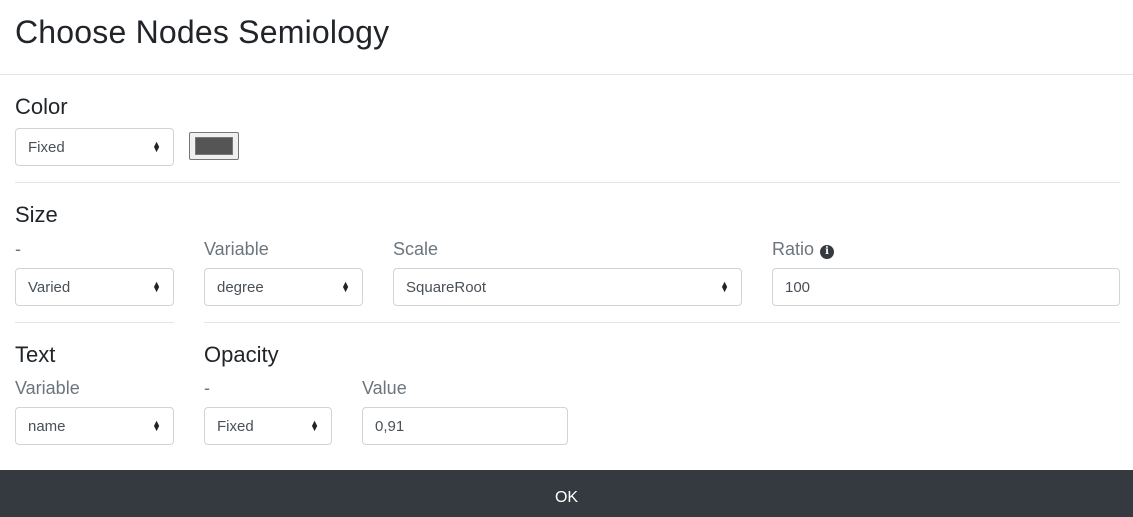 This screenshot has height=517, width=1133. Describe the element at coordinates (236, 249) in the screenshot. I see `size-variable-label: Variable` at that location.